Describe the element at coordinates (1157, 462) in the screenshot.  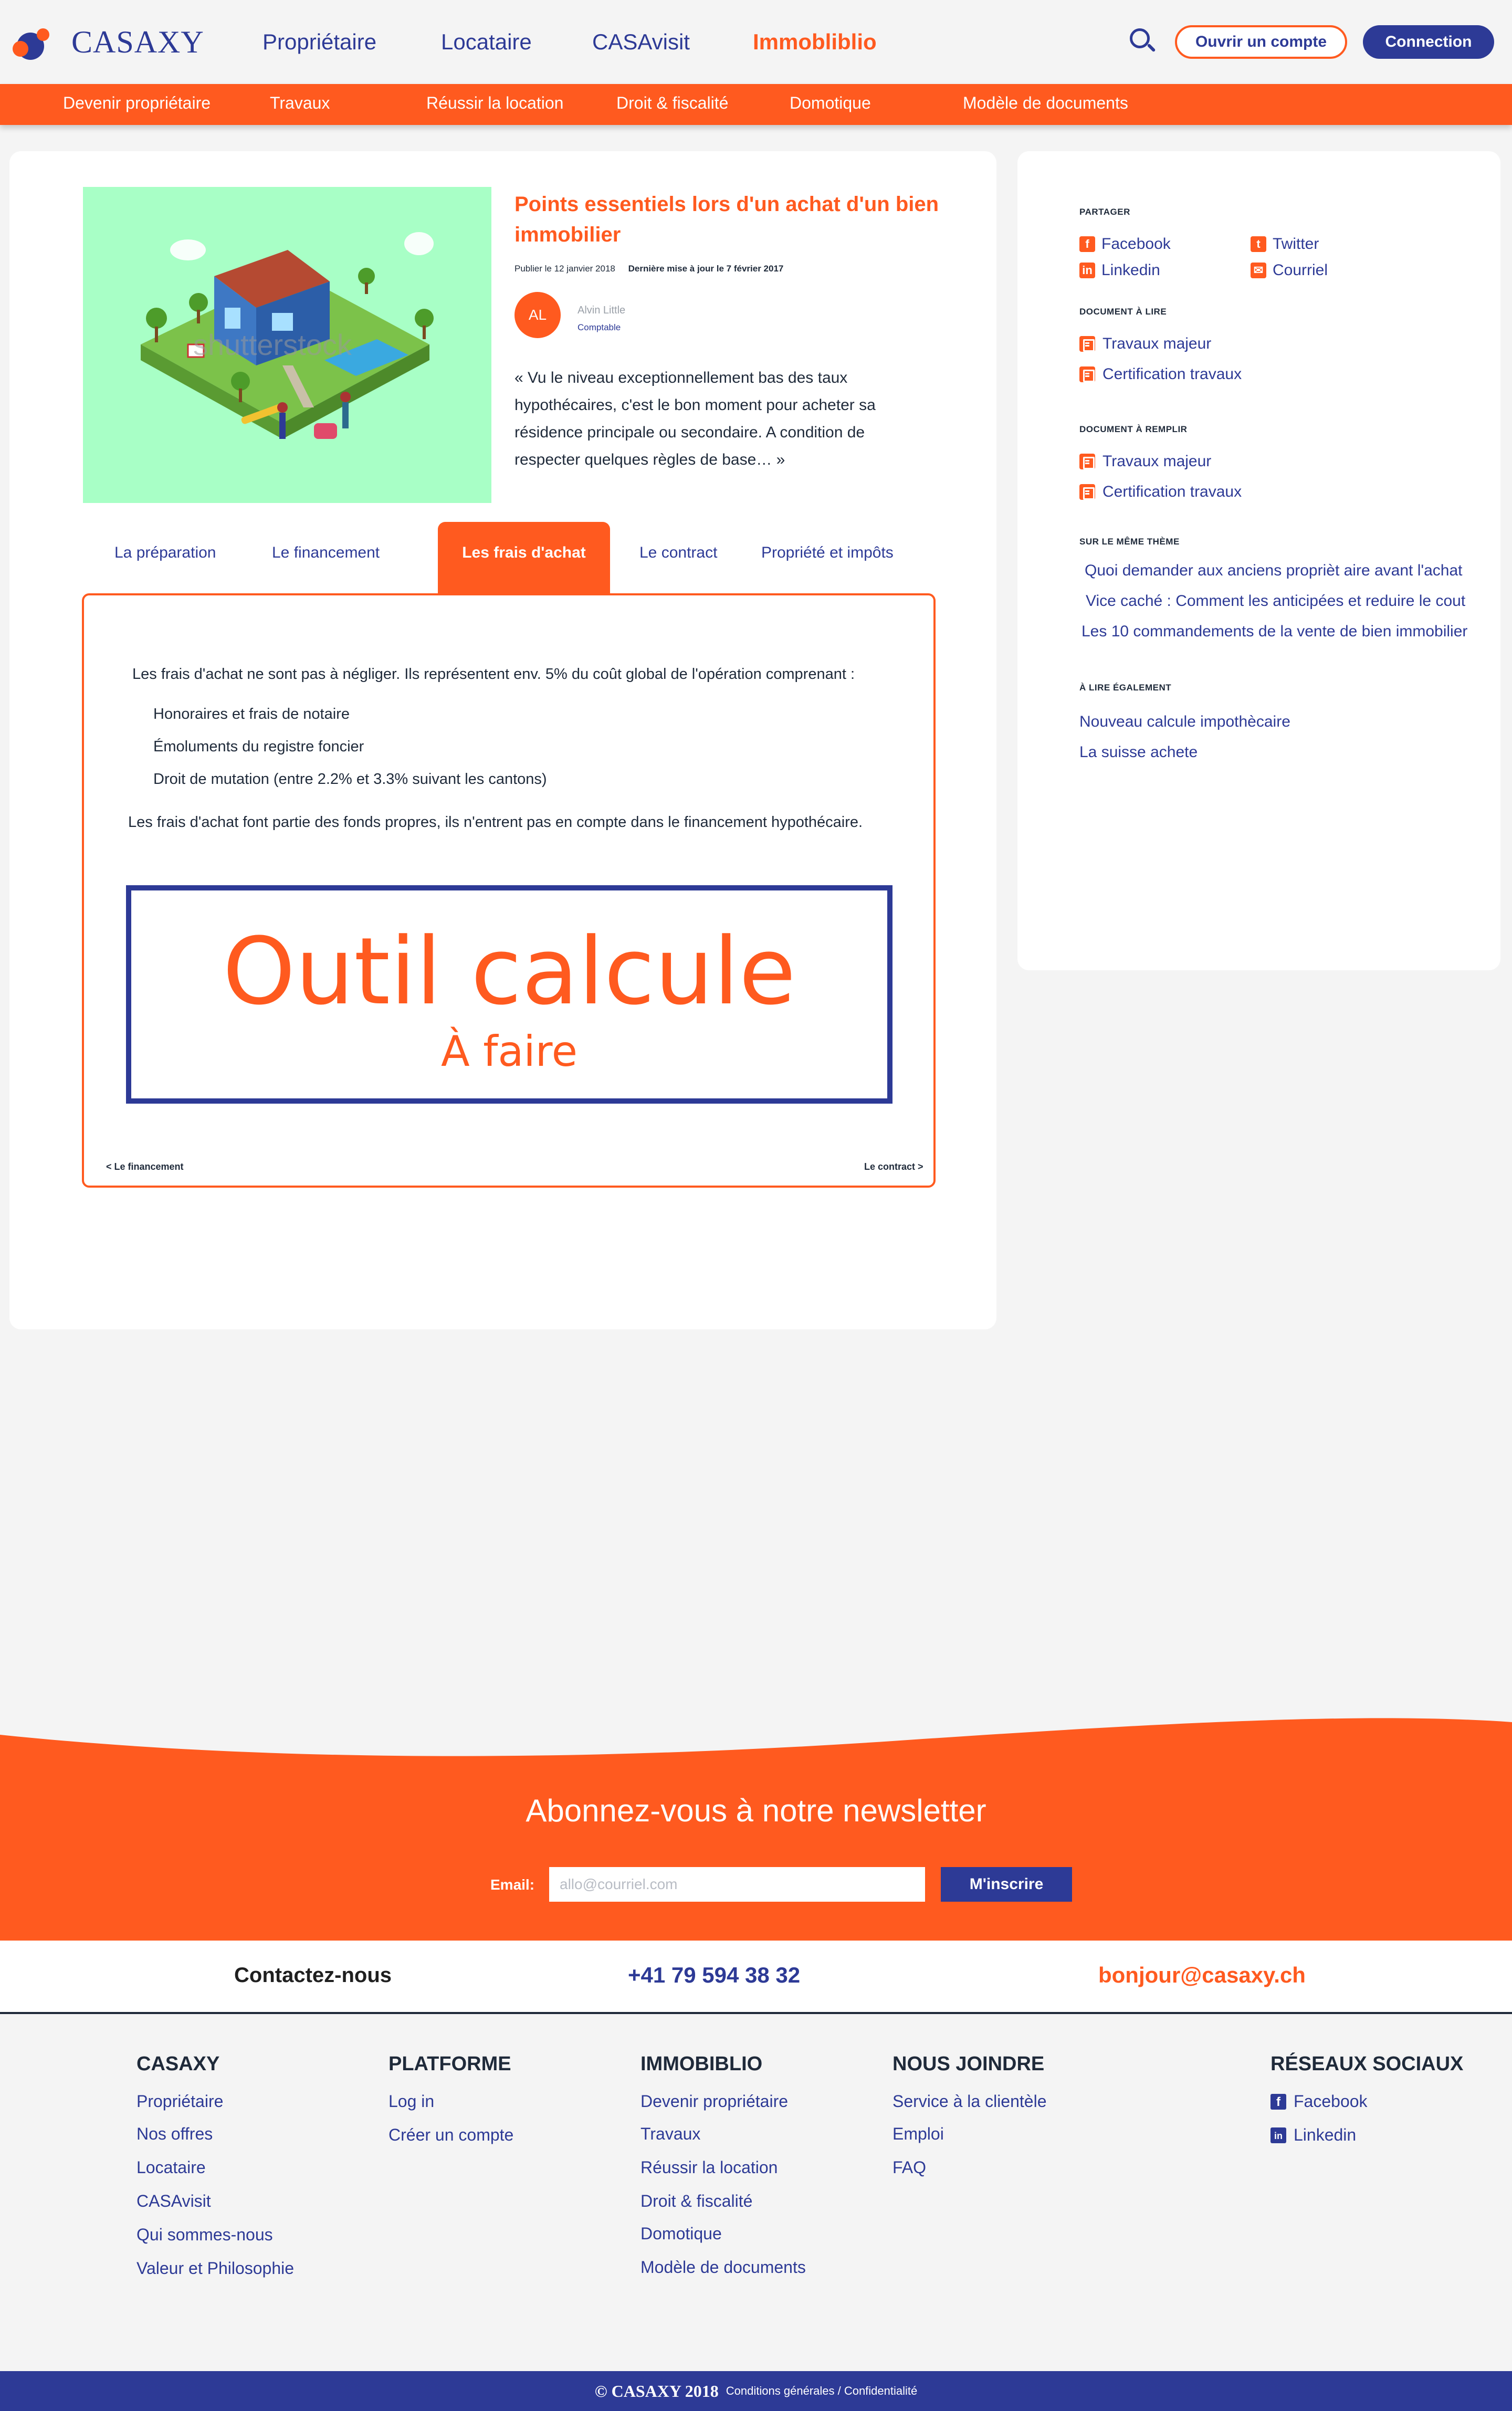
I see `doc-fill-label: Travaux majeur` at that location.